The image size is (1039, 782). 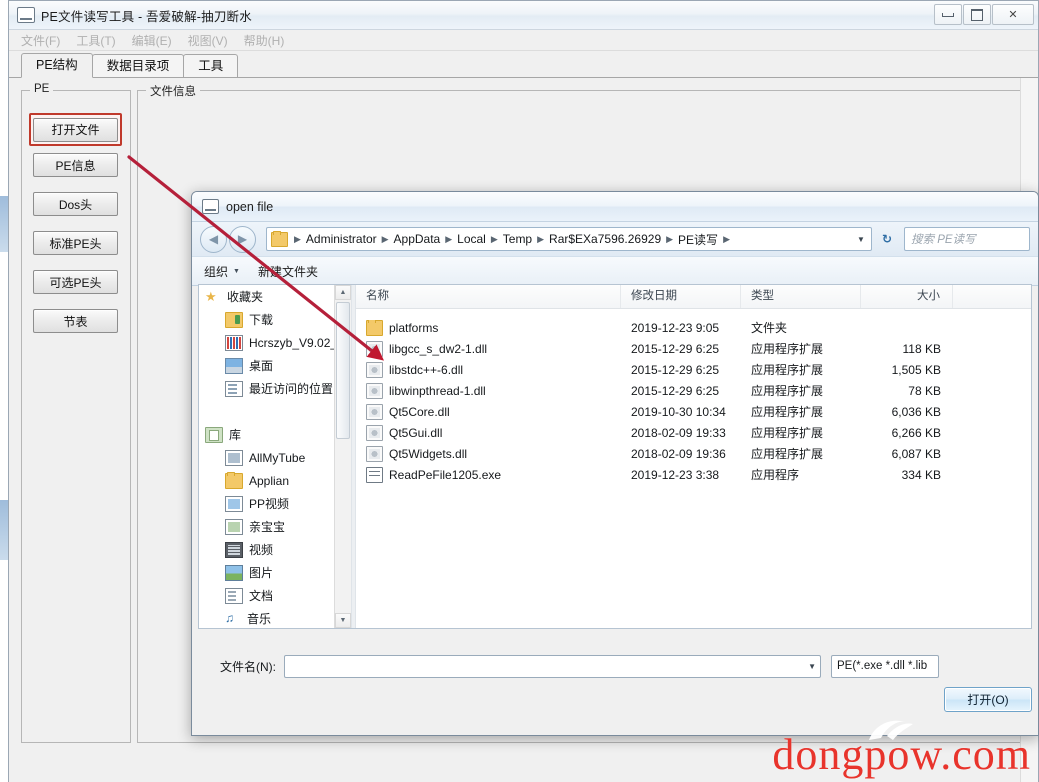 I want to click on nav-item-label: 下载, so click(x=261, y=320).